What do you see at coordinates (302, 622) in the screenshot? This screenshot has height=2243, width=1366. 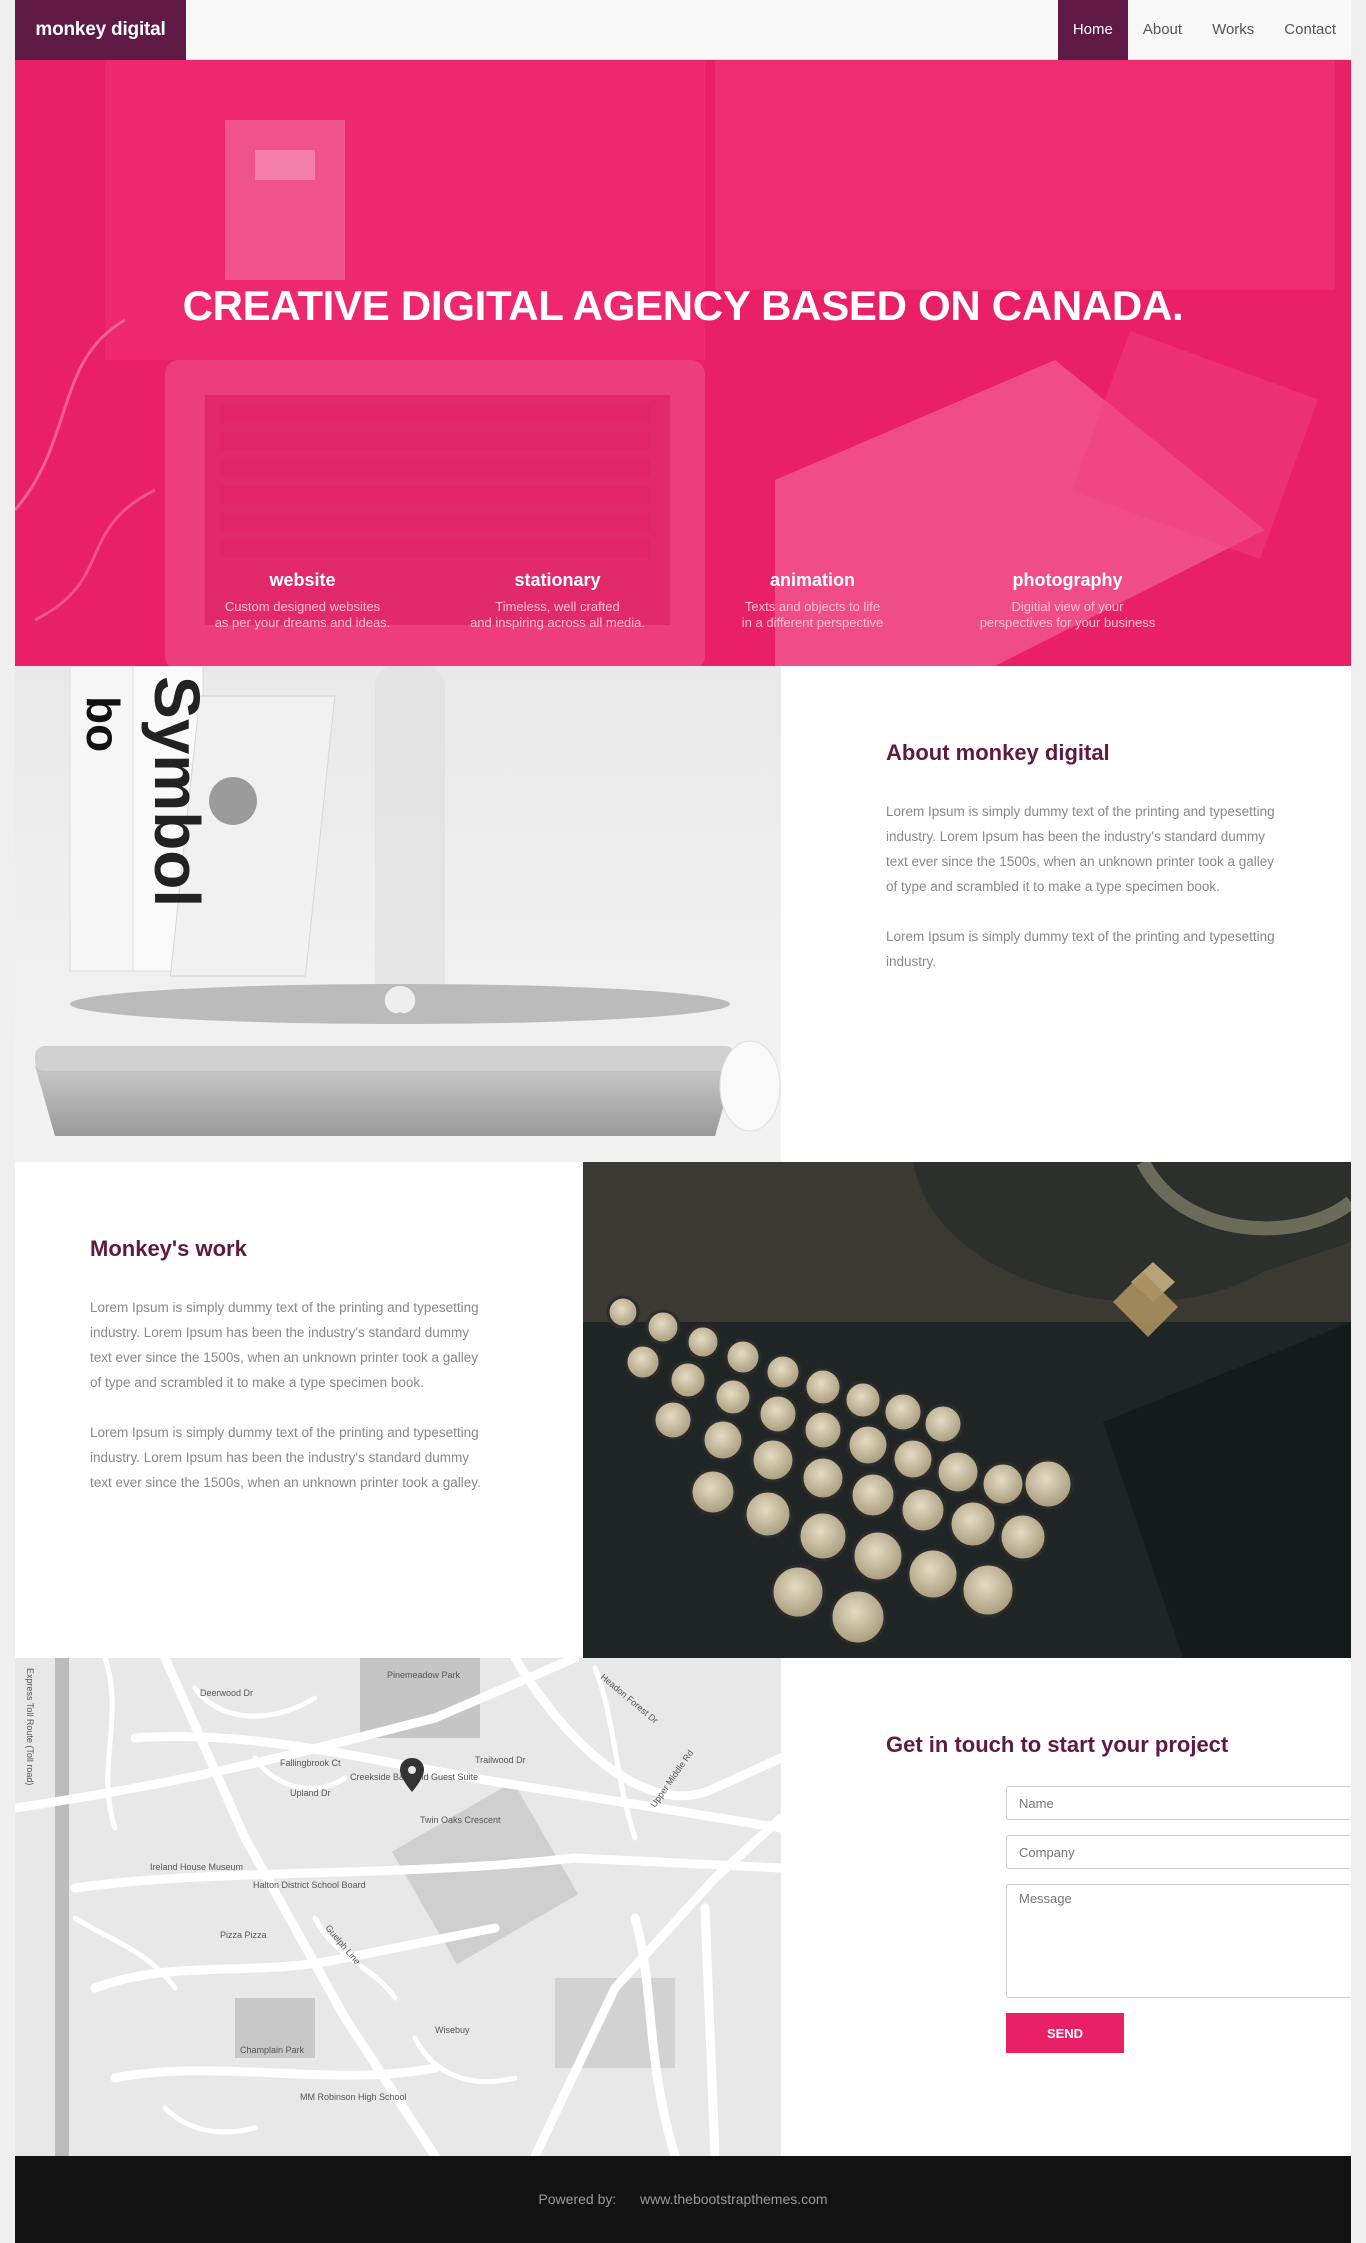 I see `feature-line: as per your dreams and ideas.` at bounding box center [302, 622].